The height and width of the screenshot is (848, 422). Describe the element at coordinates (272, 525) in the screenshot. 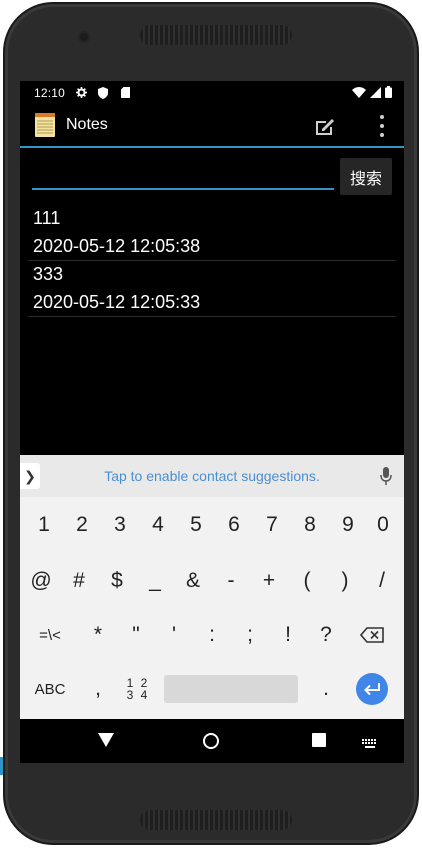

I see `key: 7` at that location.